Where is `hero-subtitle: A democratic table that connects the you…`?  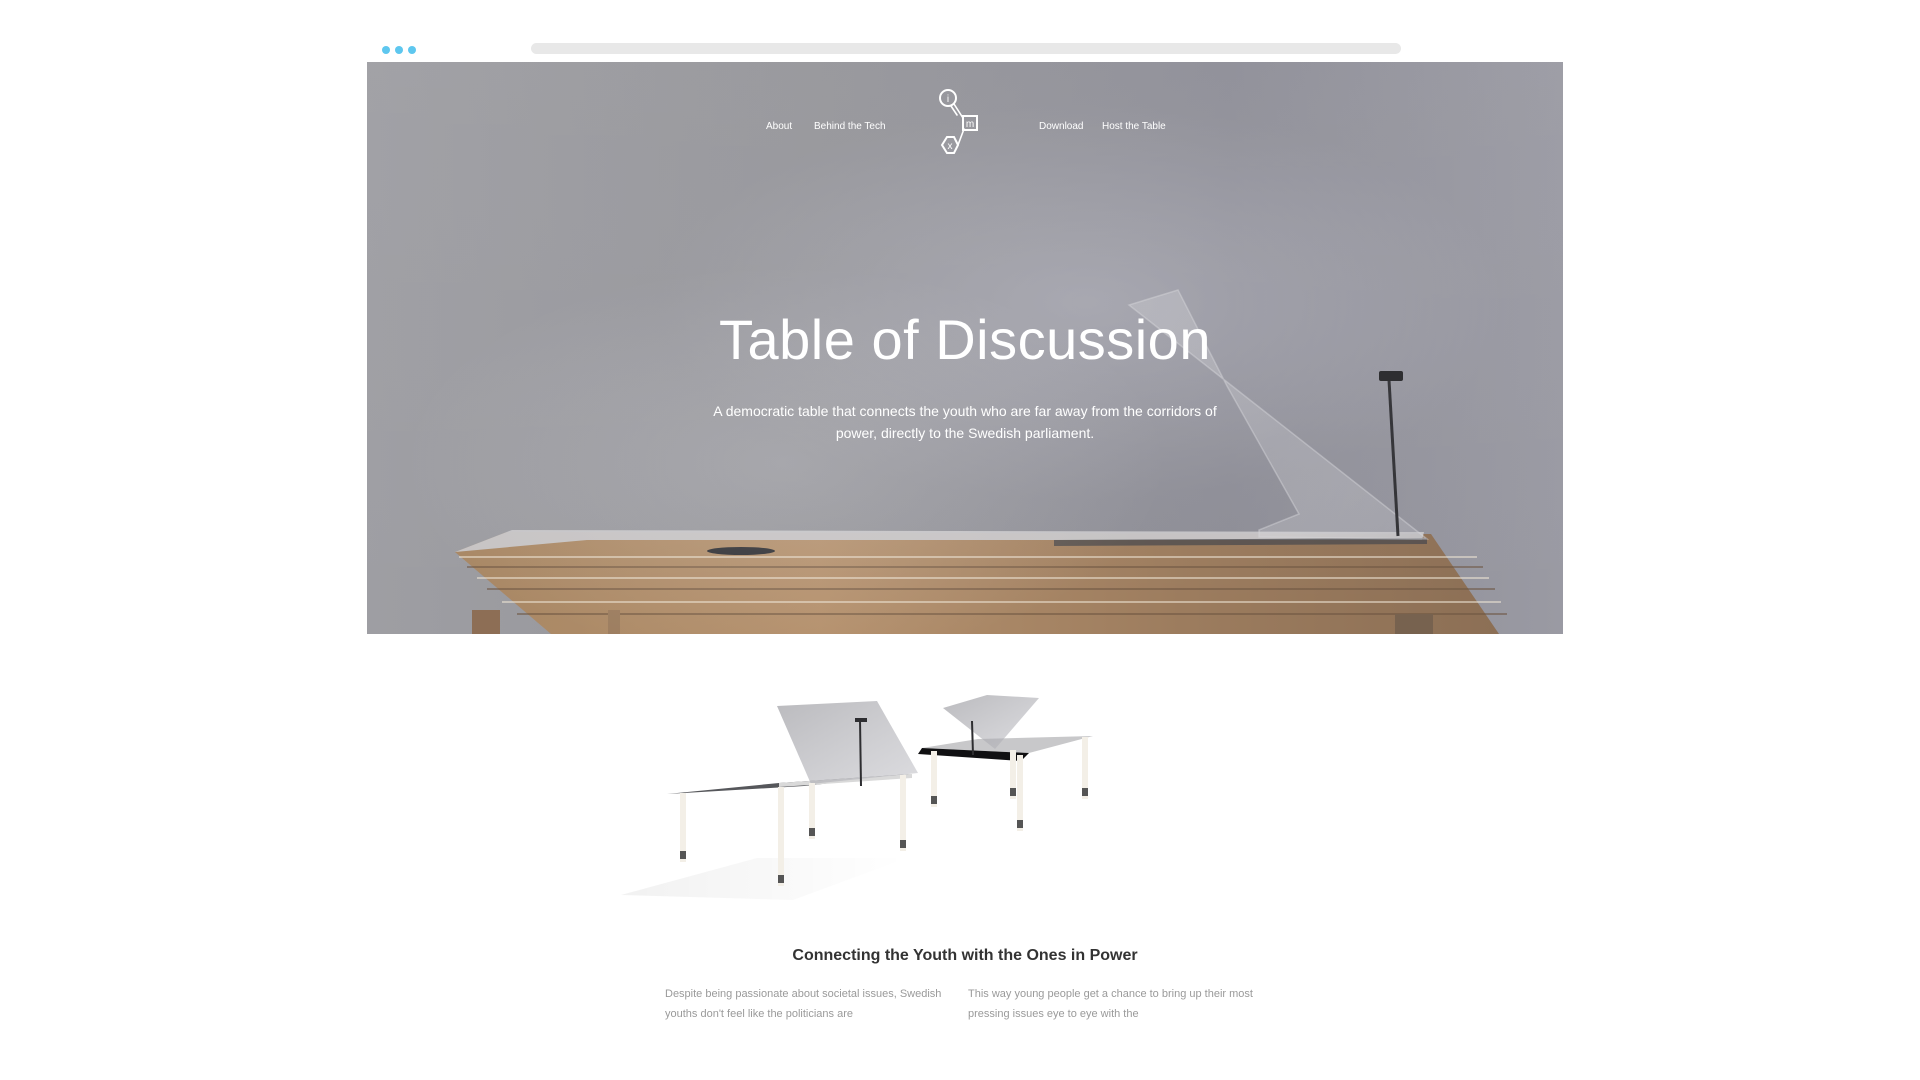
hero-subtitle: A democratic table that connects the you… is located at coordinates (965, 422).